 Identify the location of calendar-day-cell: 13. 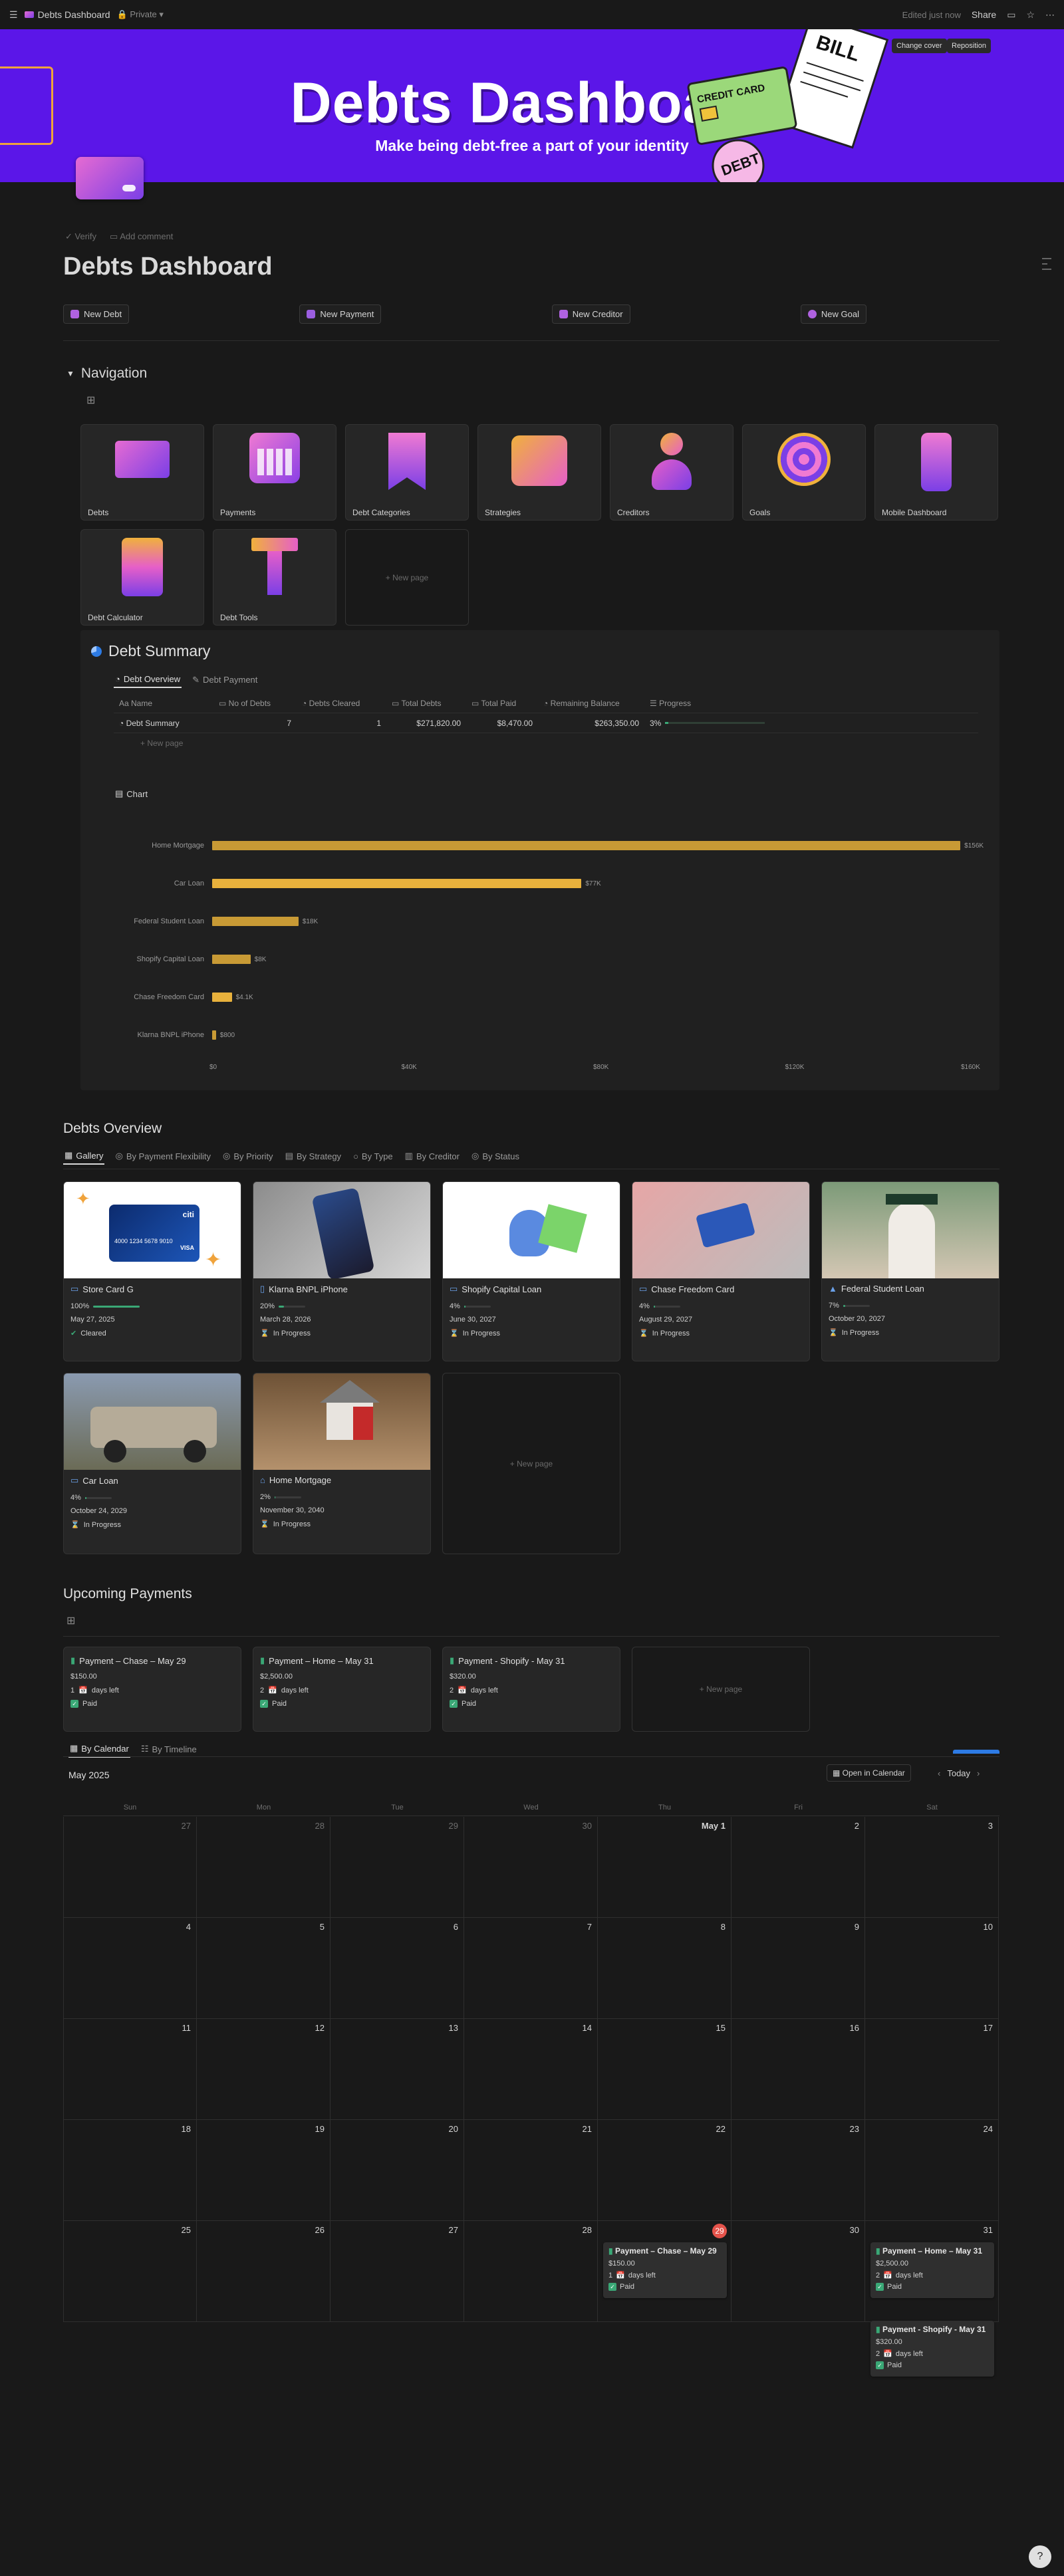
(397, 2069).